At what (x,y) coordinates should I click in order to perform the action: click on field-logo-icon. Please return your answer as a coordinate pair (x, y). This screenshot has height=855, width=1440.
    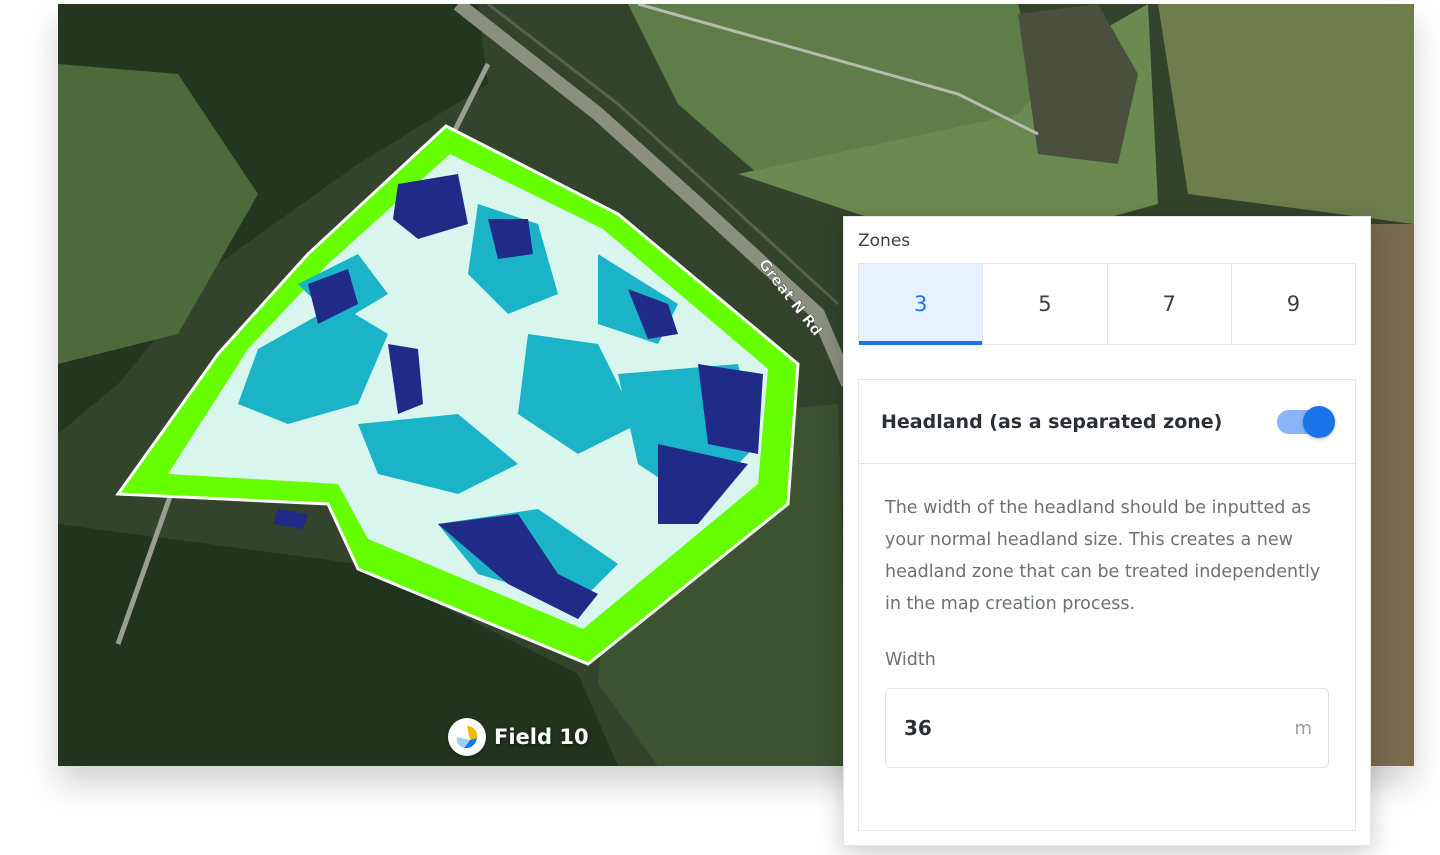
    Looking at the image, I should click on (467, 737).